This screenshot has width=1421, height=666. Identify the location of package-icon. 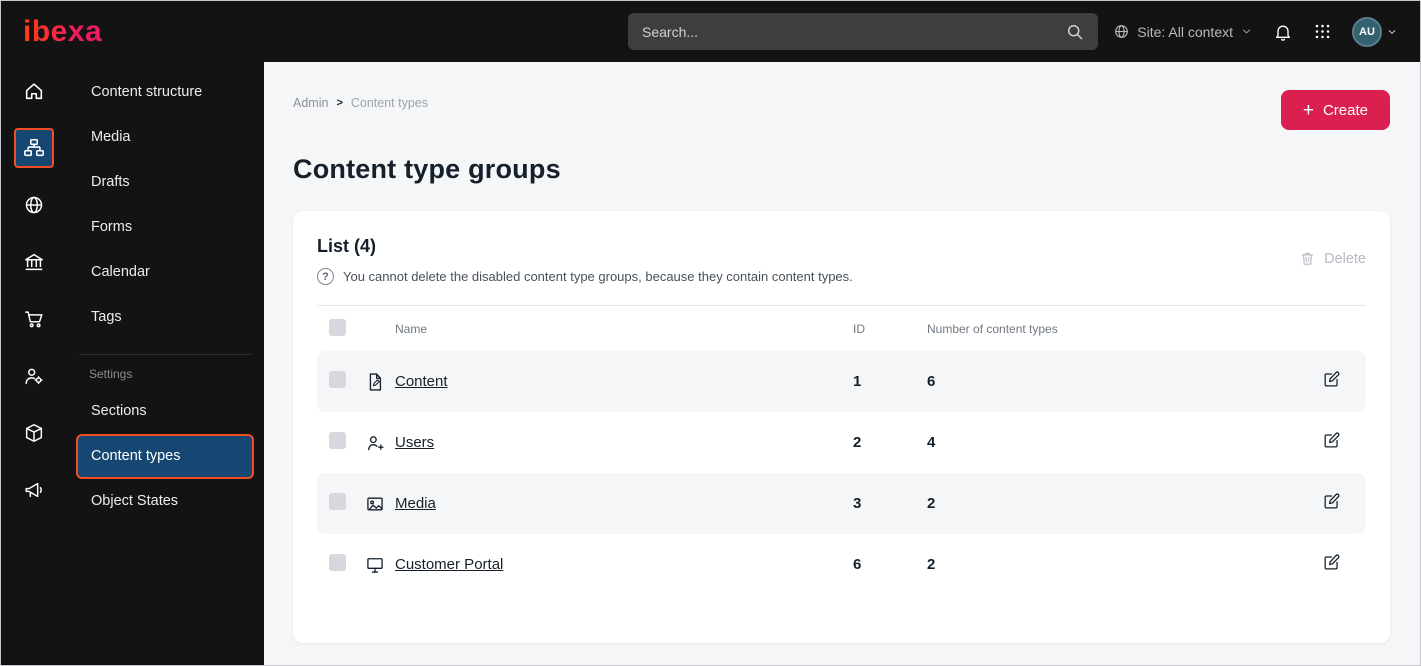
(34, 433).